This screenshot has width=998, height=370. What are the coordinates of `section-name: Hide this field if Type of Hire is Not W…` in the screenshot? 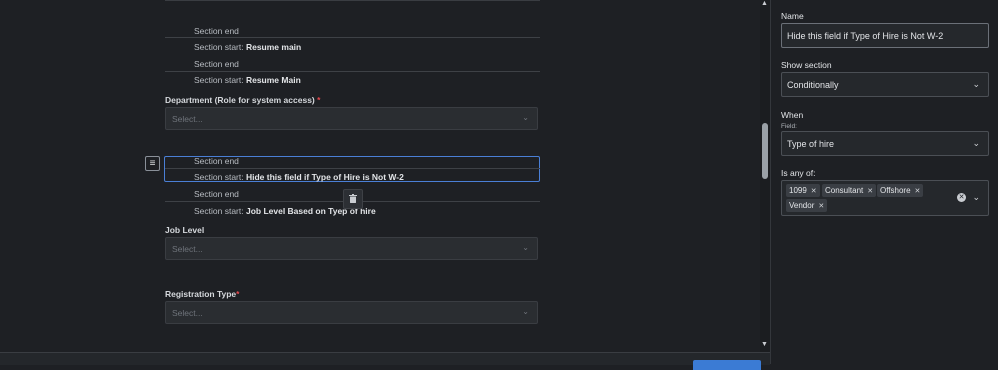 It's located at (324, 177).